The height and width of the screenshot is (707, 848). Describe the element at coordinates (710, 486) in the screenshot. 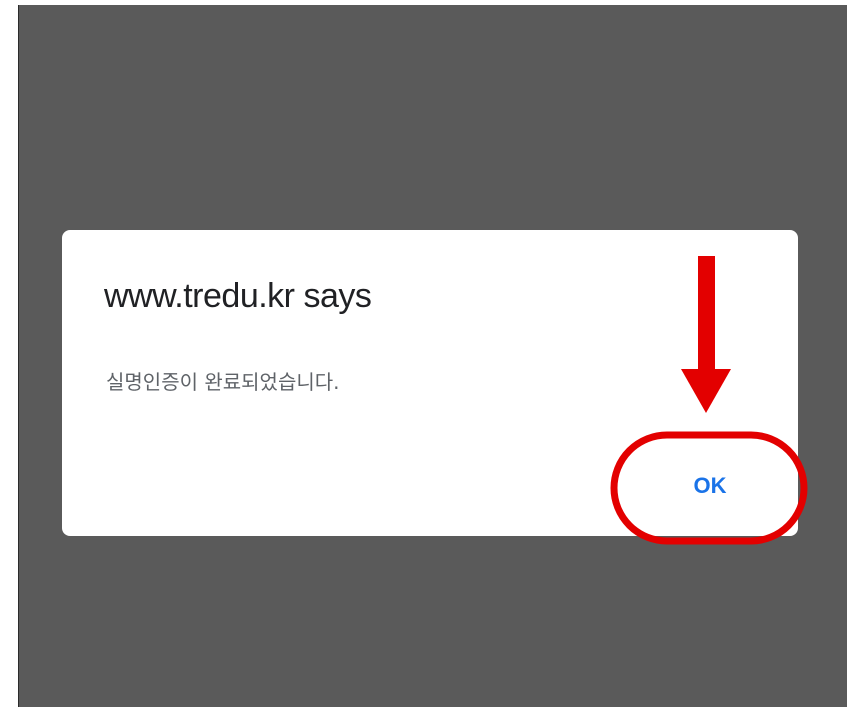

I see `ok-button: OK` at that location.